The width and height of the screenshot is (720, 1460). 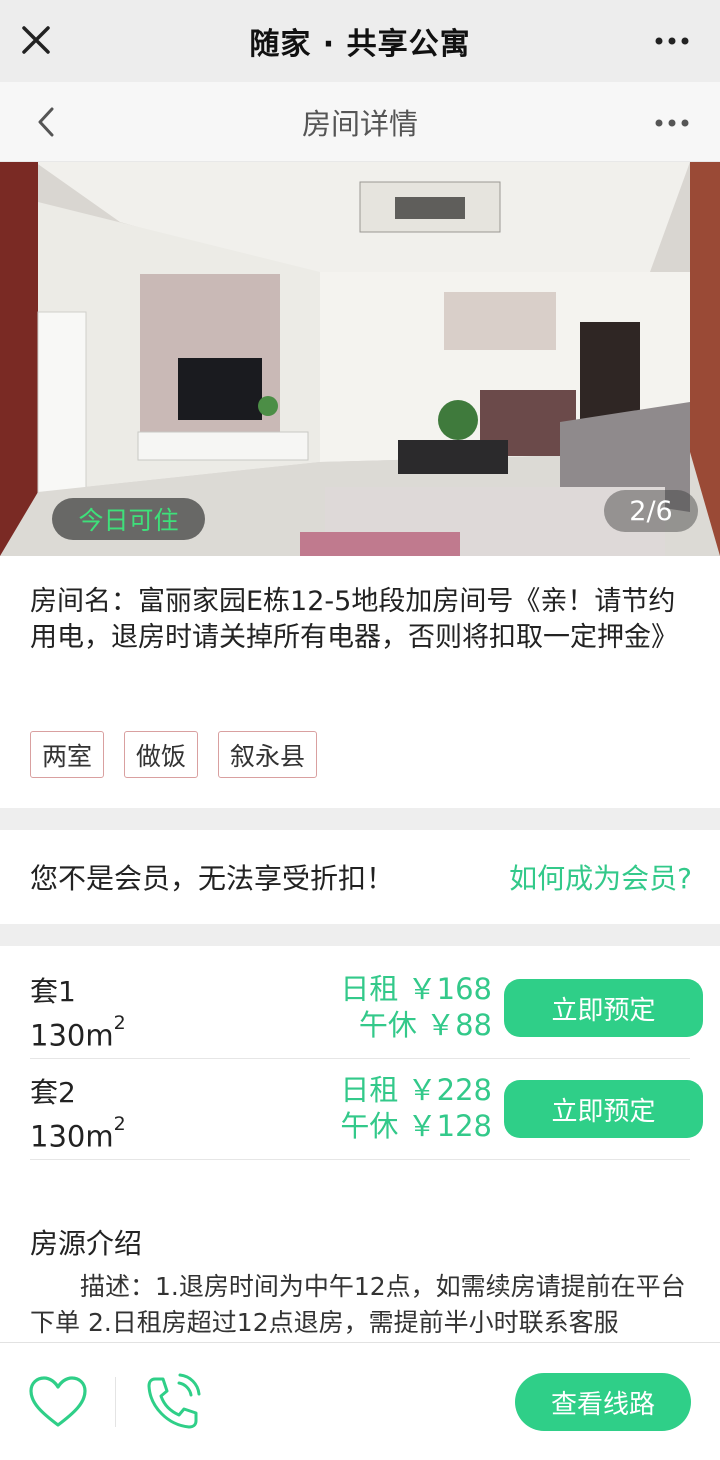 I want to click on close-icon, so click(x=36, y=40).